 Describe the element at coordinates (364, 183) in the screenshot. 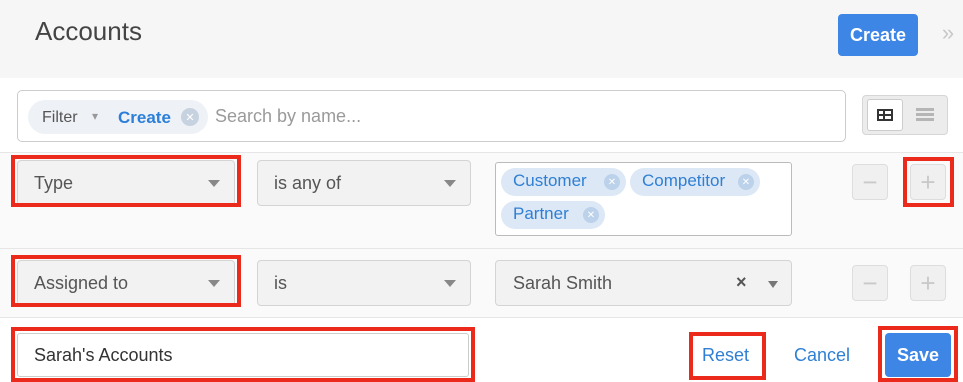

I see `operator-select-type: is any of` at that location.